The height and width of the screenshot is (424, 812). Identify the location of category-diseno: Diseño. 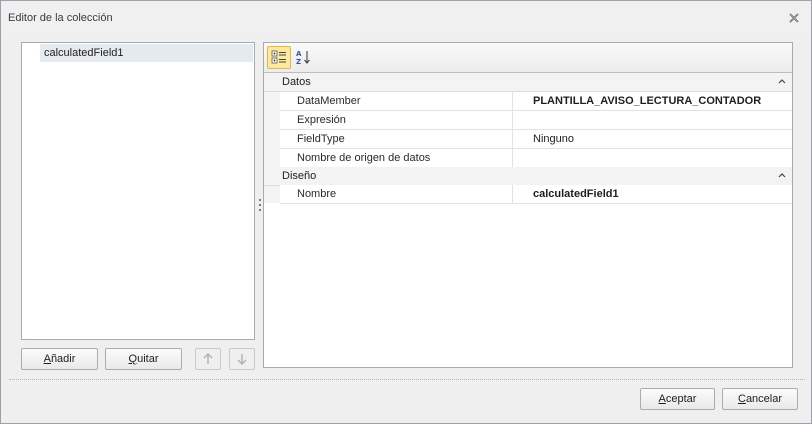
(528, 176).